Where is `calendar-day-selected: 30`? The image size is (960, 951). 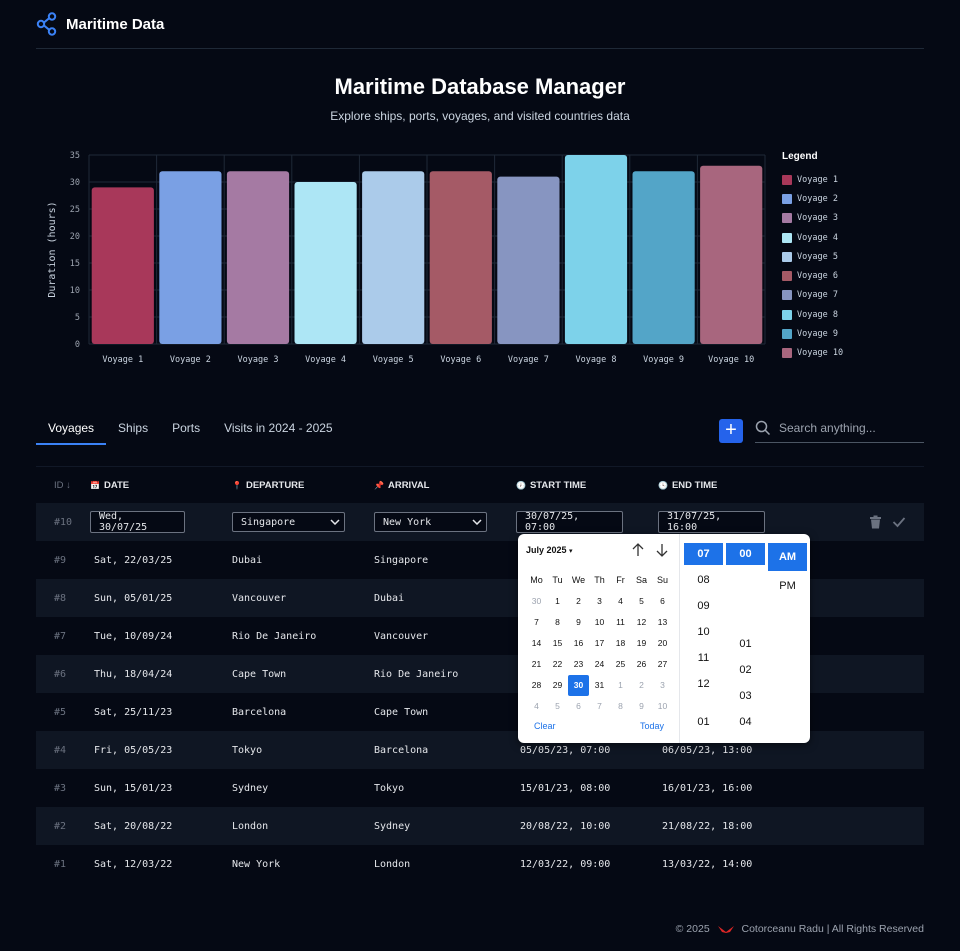
calendar-day-selected: 30 is located at coordinates (578, 685).